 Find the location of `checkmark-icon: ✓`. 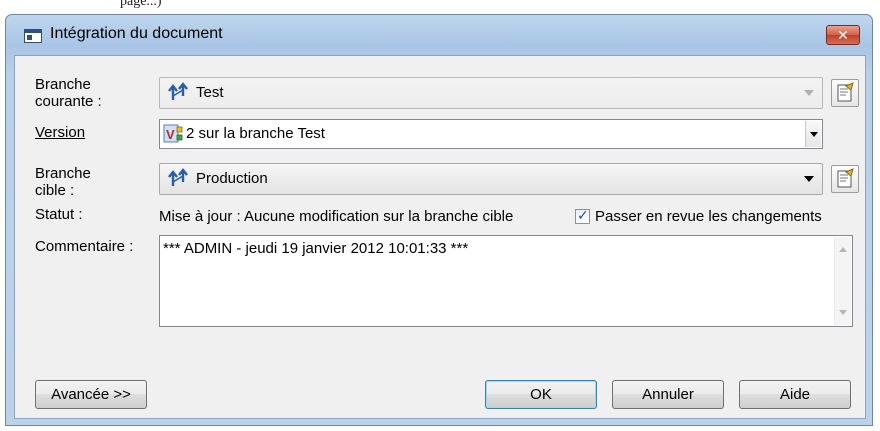

checkmark-icon: ✓ is located at coordinates (583, 215).